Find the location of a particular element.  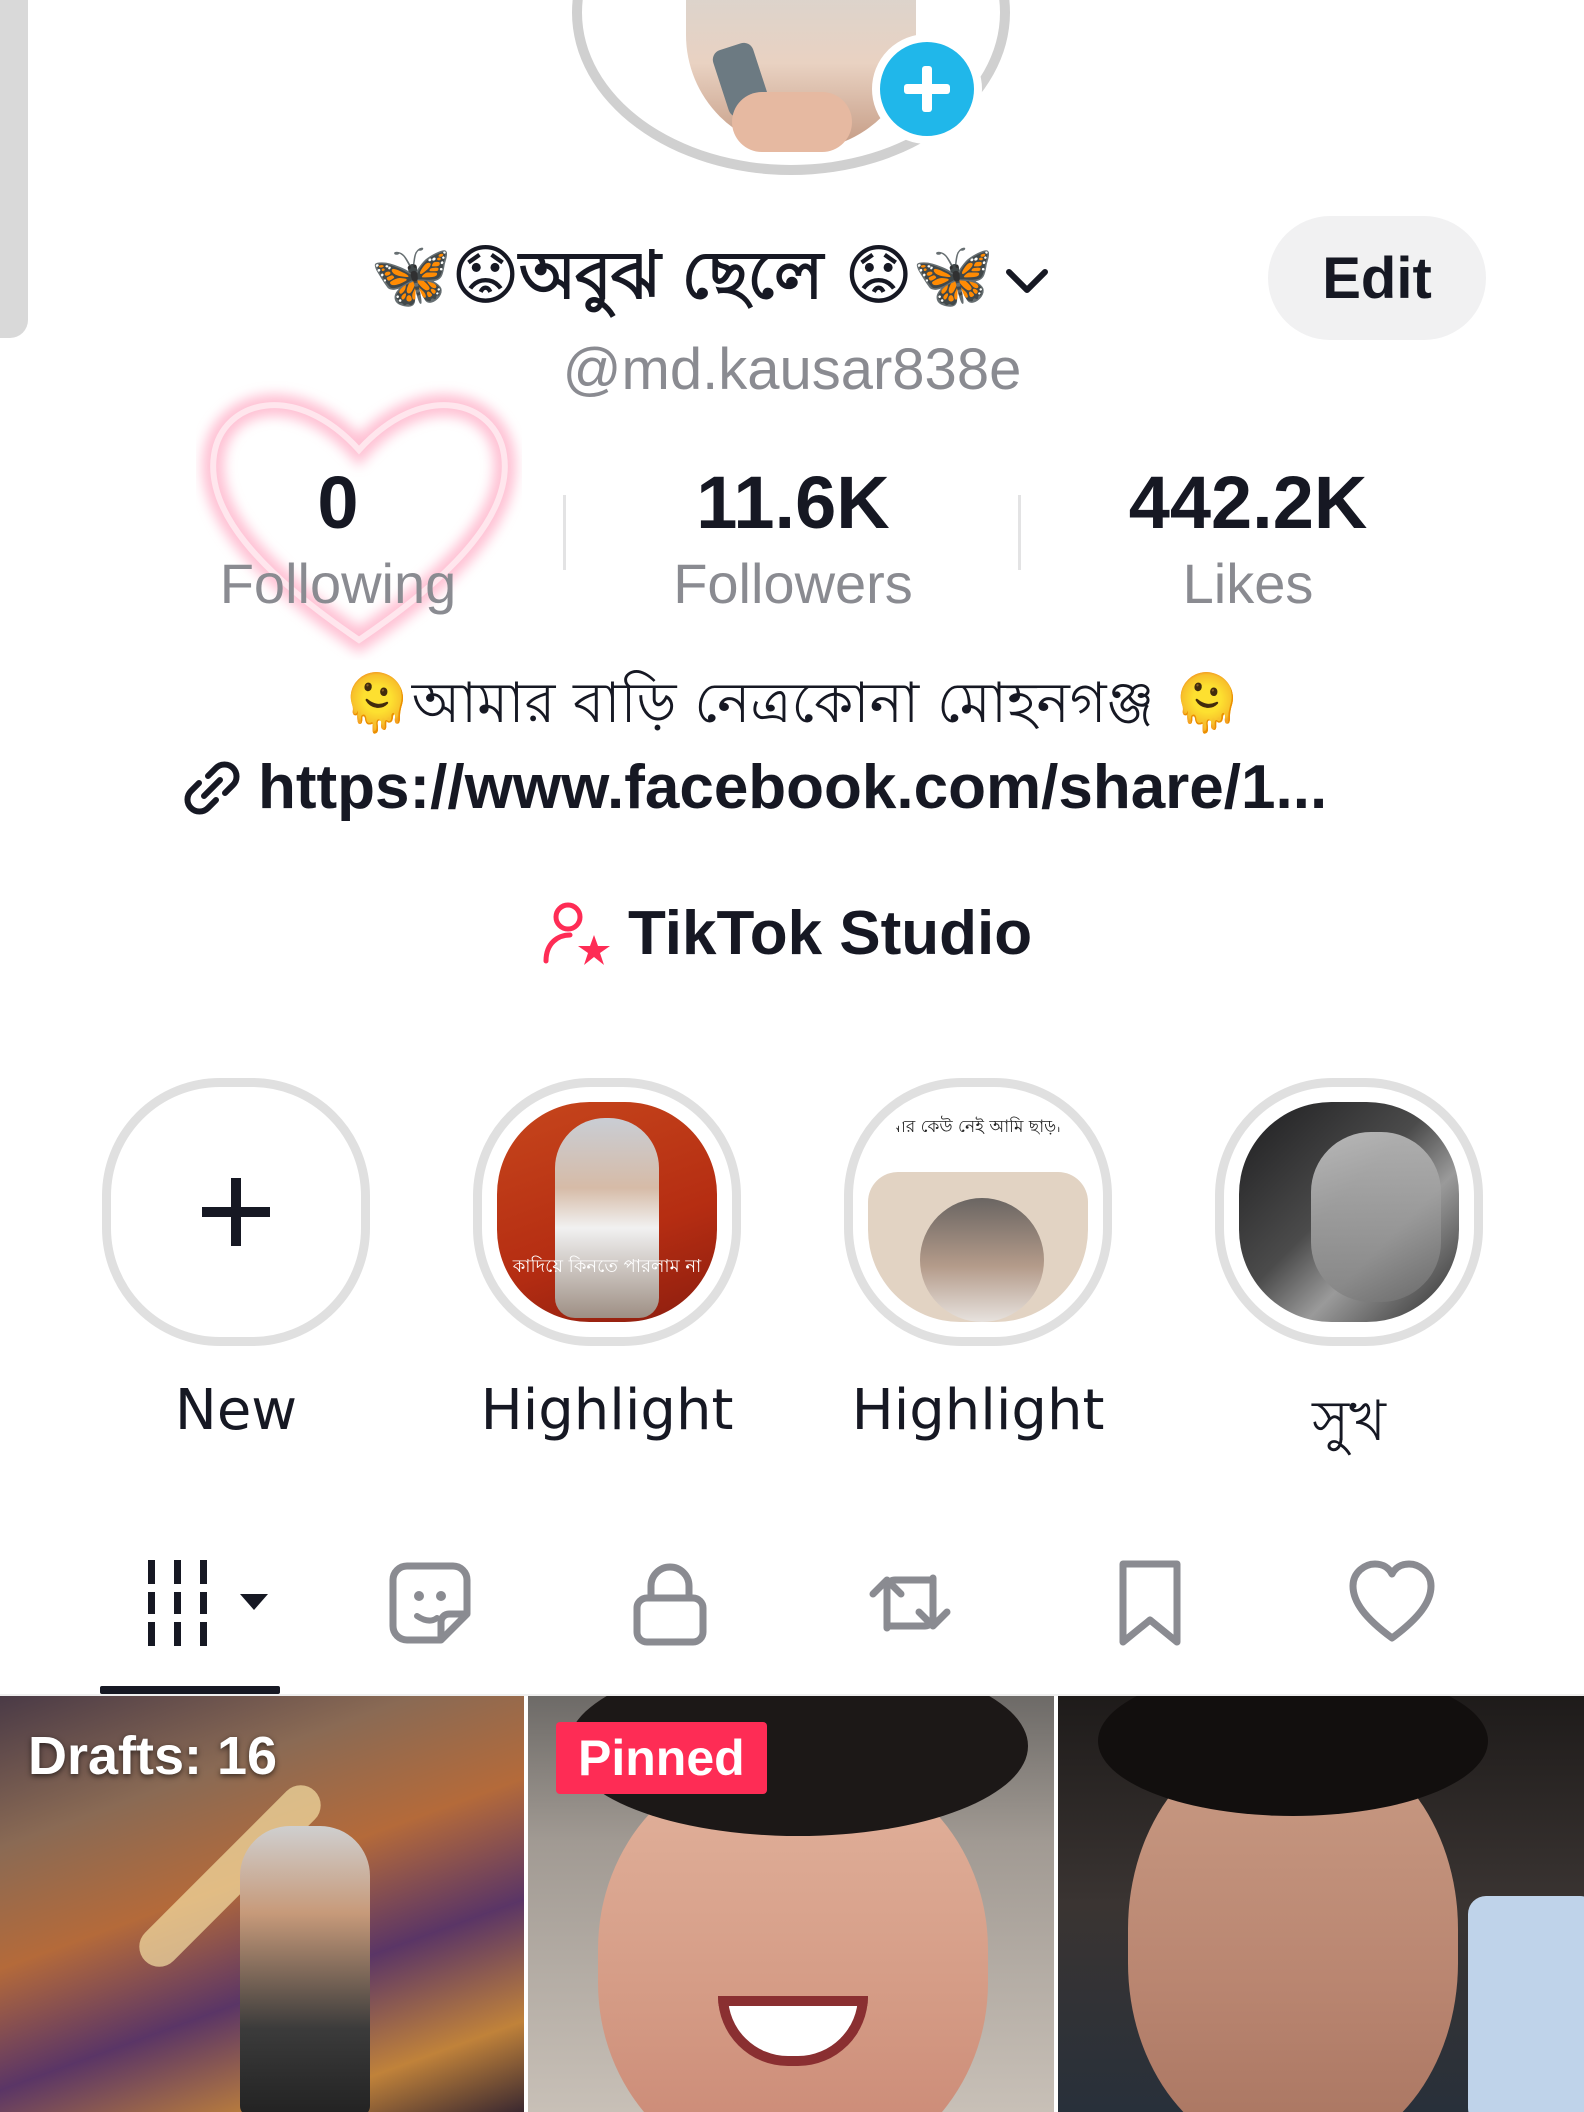

bio-text: 🫠আমার বাড়ি নেত্রকোনা মোহনগঞ্জ 🫠 is located at coordinates (792, 703).